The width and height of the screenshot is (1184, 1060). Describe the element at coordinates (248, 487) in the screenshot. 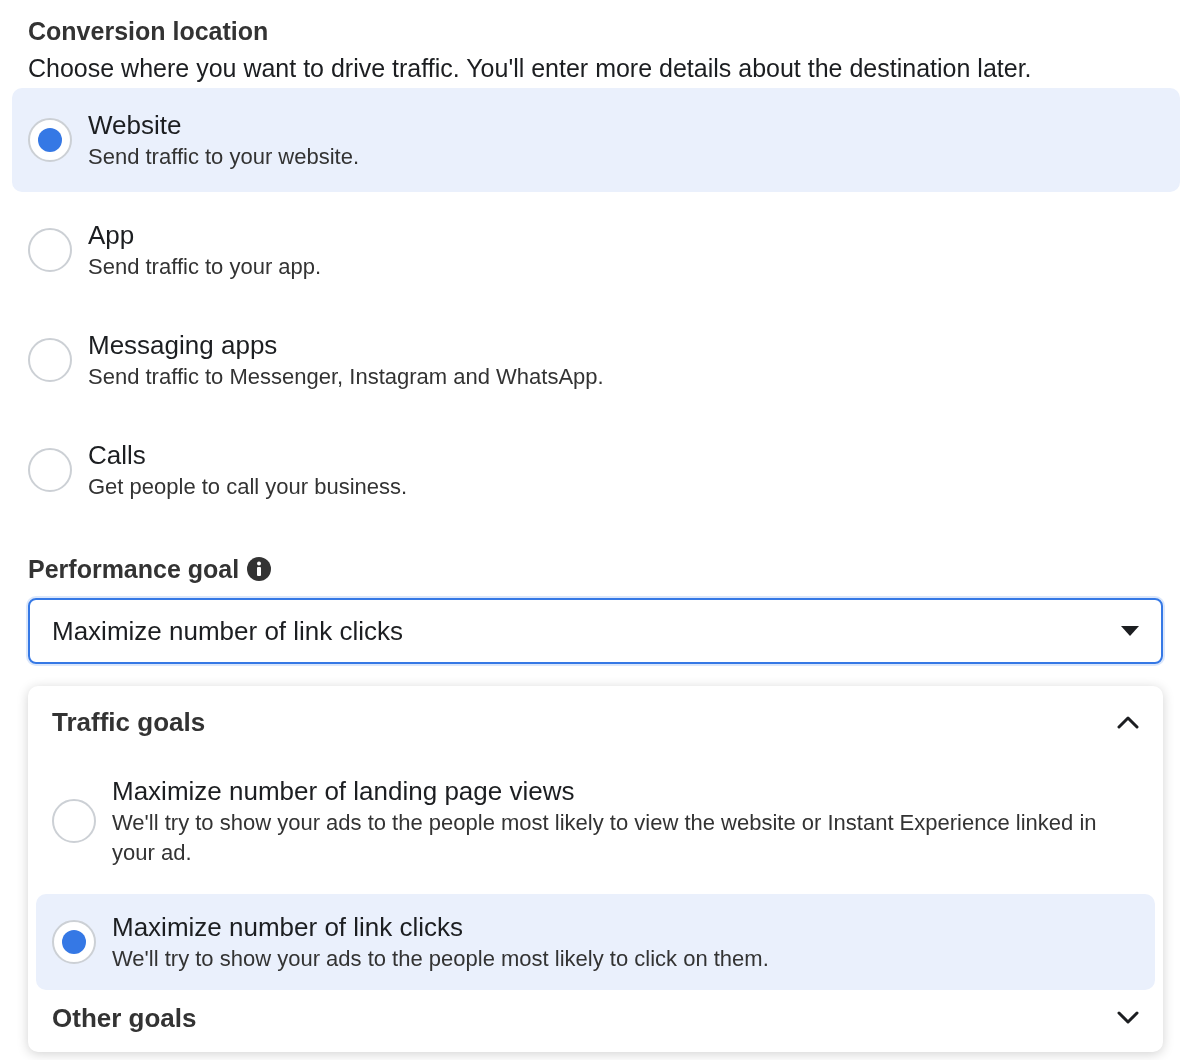

I see `option-description: Get people to call your business.` at that location.